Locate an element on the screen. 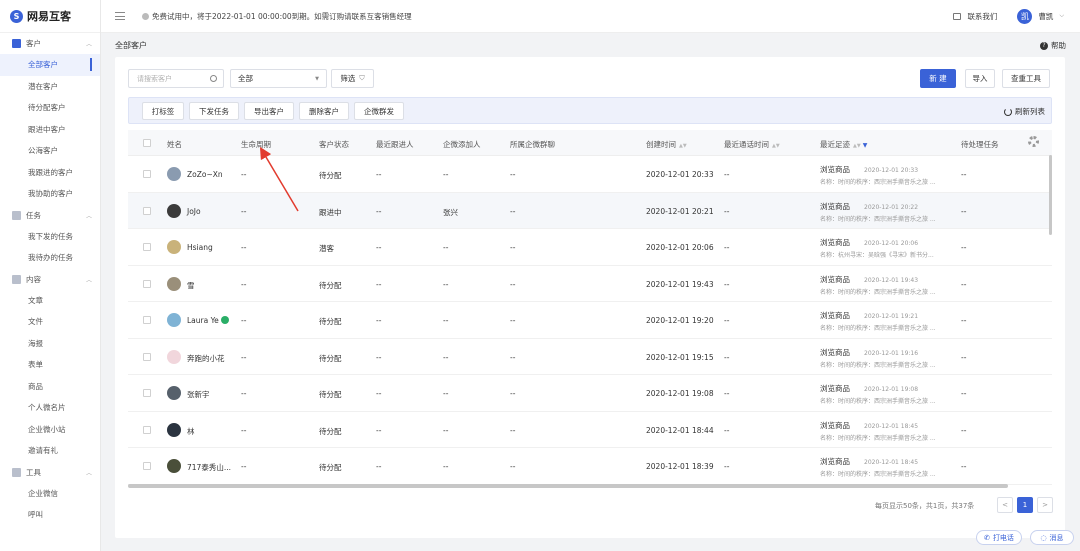 The image size is (1080, 551). import-button: 导入 is located at coordinates (980, 78).